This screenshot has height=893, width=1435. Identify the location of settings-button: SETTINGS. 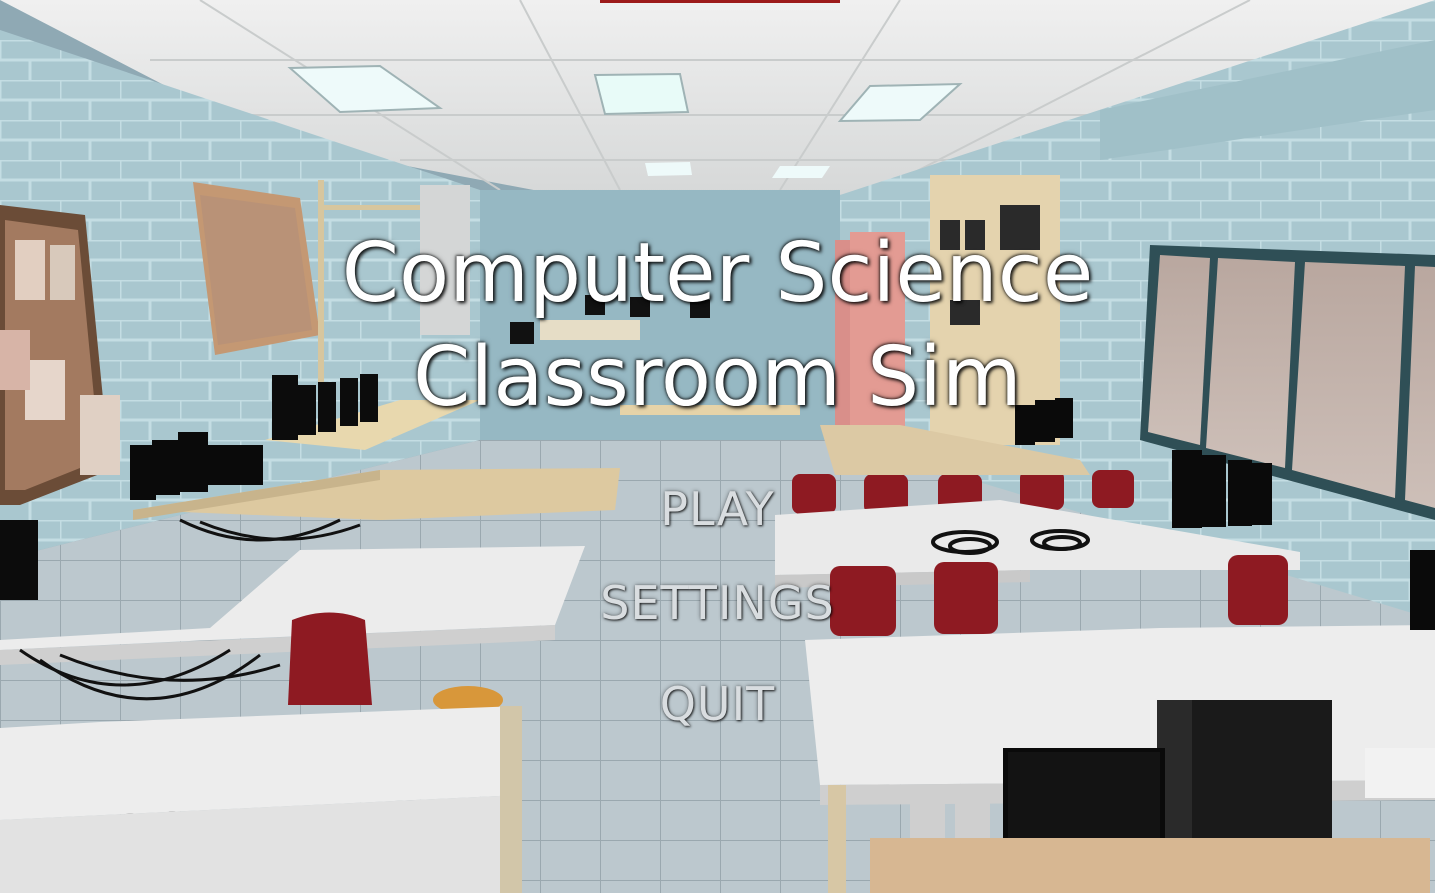
(717, 603).